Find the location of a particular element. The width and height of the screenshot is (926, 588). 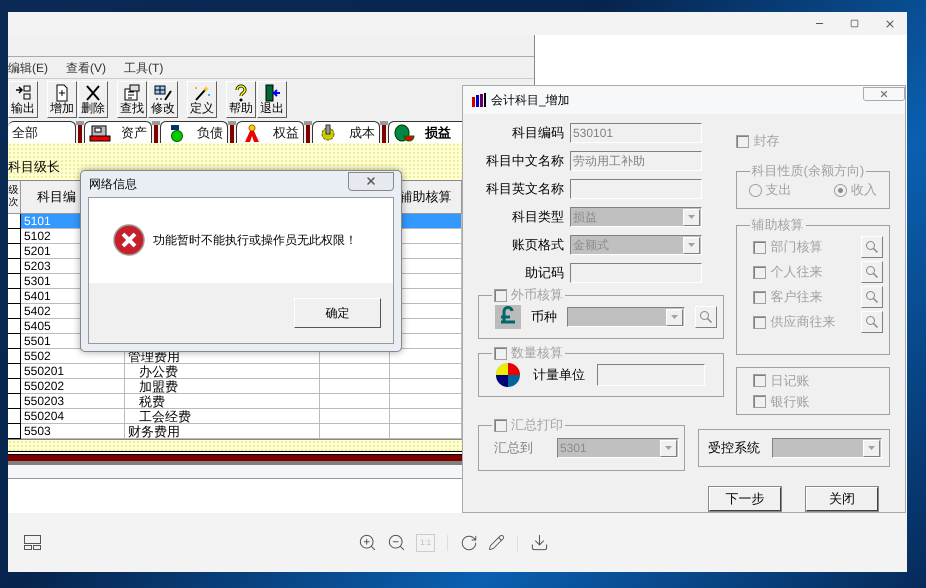

toolbar-button: 定义 is located at coordinates (202, 99).